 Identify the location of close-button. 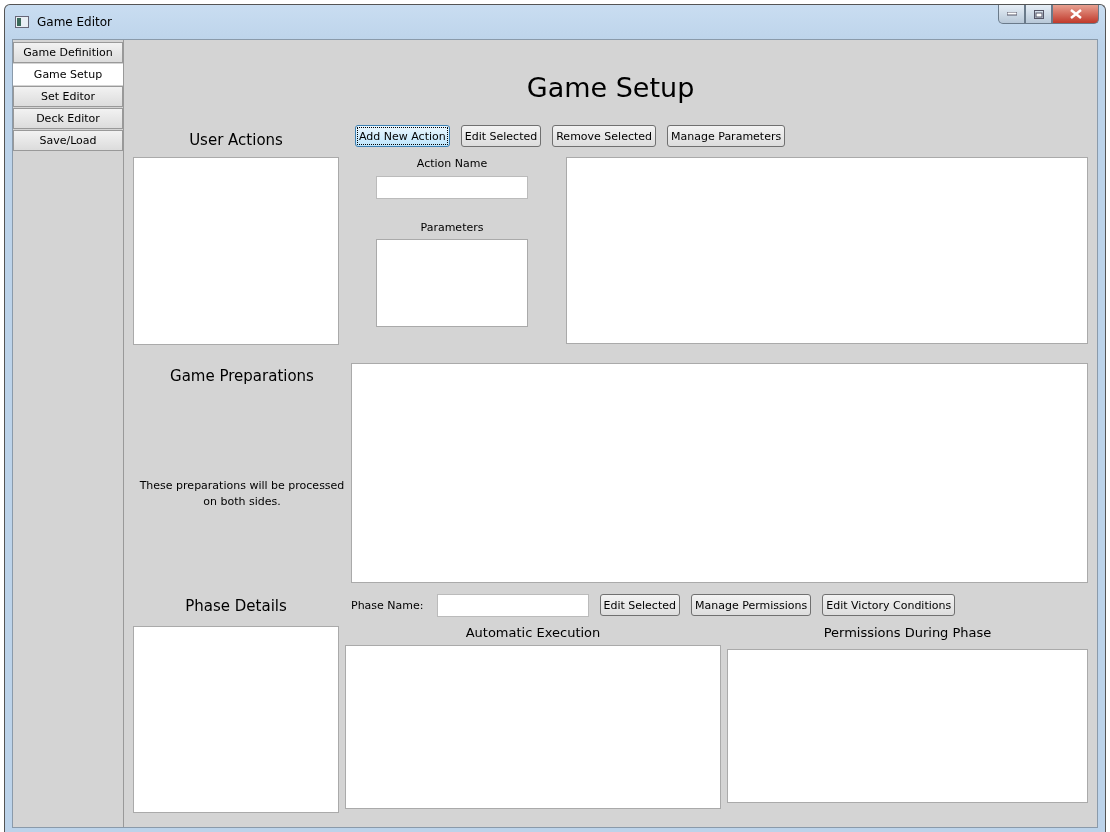
(1075, 14).